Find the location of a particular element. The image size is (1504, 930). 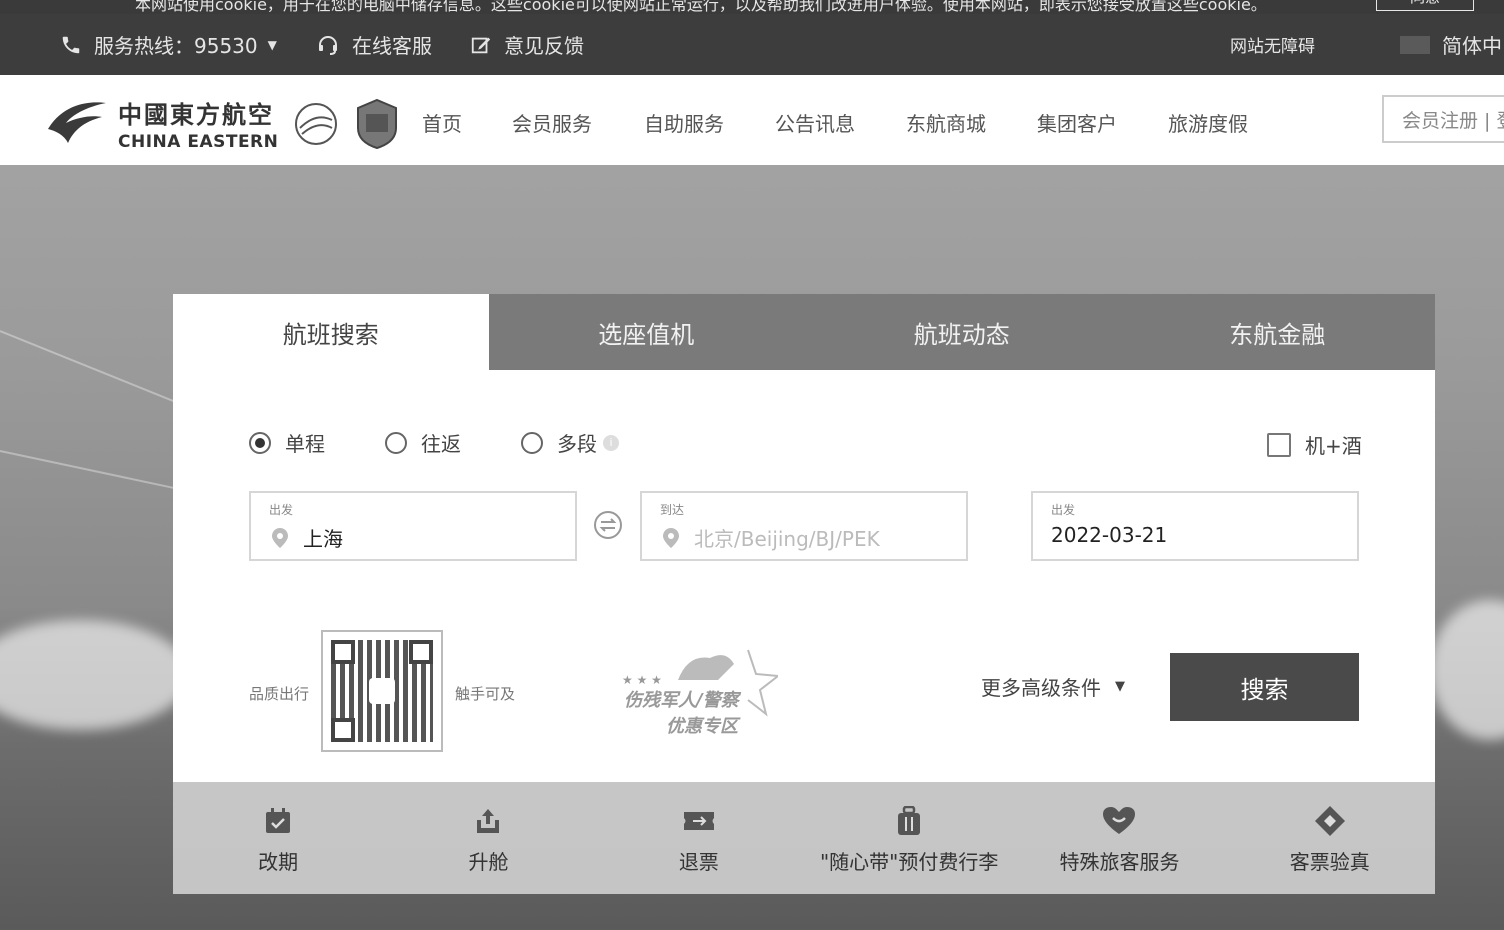

tab-flight-status: 航班动态 is located at coordinates (962, 332).